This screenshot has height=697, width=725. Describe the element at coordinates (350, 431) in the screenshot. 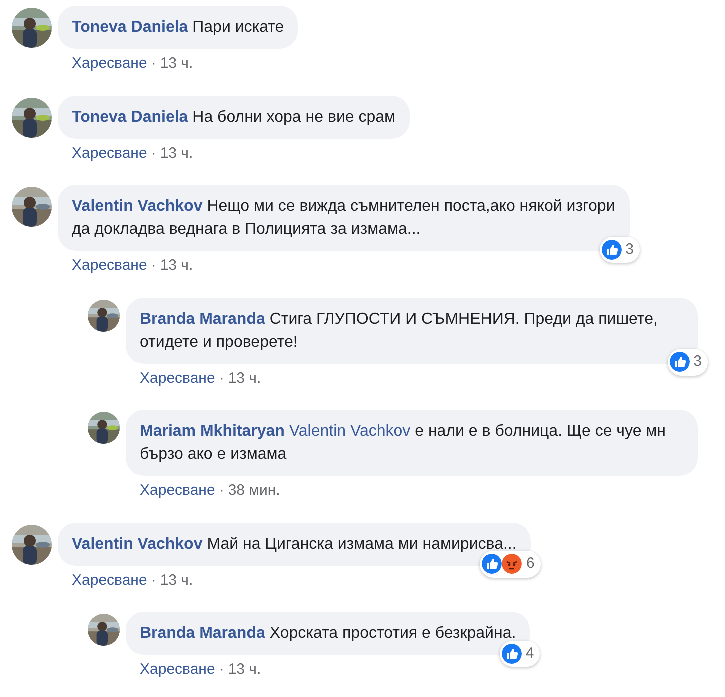

I see `mention-link: Valentin Vachkov` at that location.